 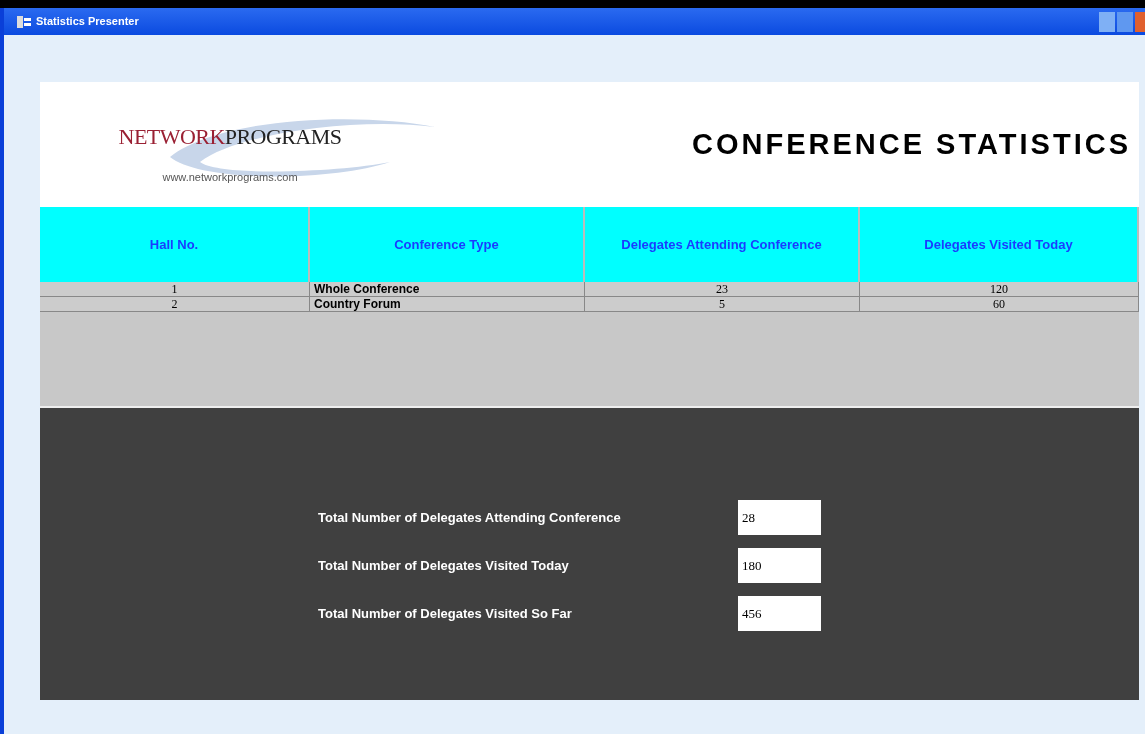 What do you see at coordinates (779, 613) in the screenshot?
I see `total-field: 456` at bounding box center [779, 613].